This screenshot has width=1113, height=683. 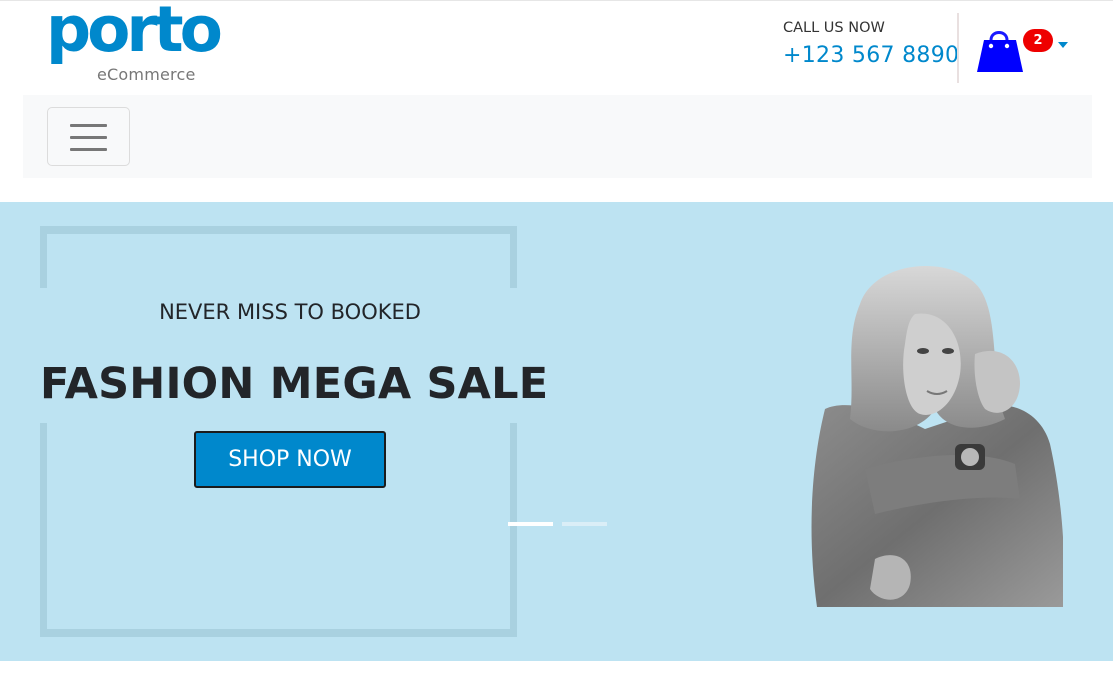 I want to click on cart-count-badge: 2, so click(x=1038, y=40).